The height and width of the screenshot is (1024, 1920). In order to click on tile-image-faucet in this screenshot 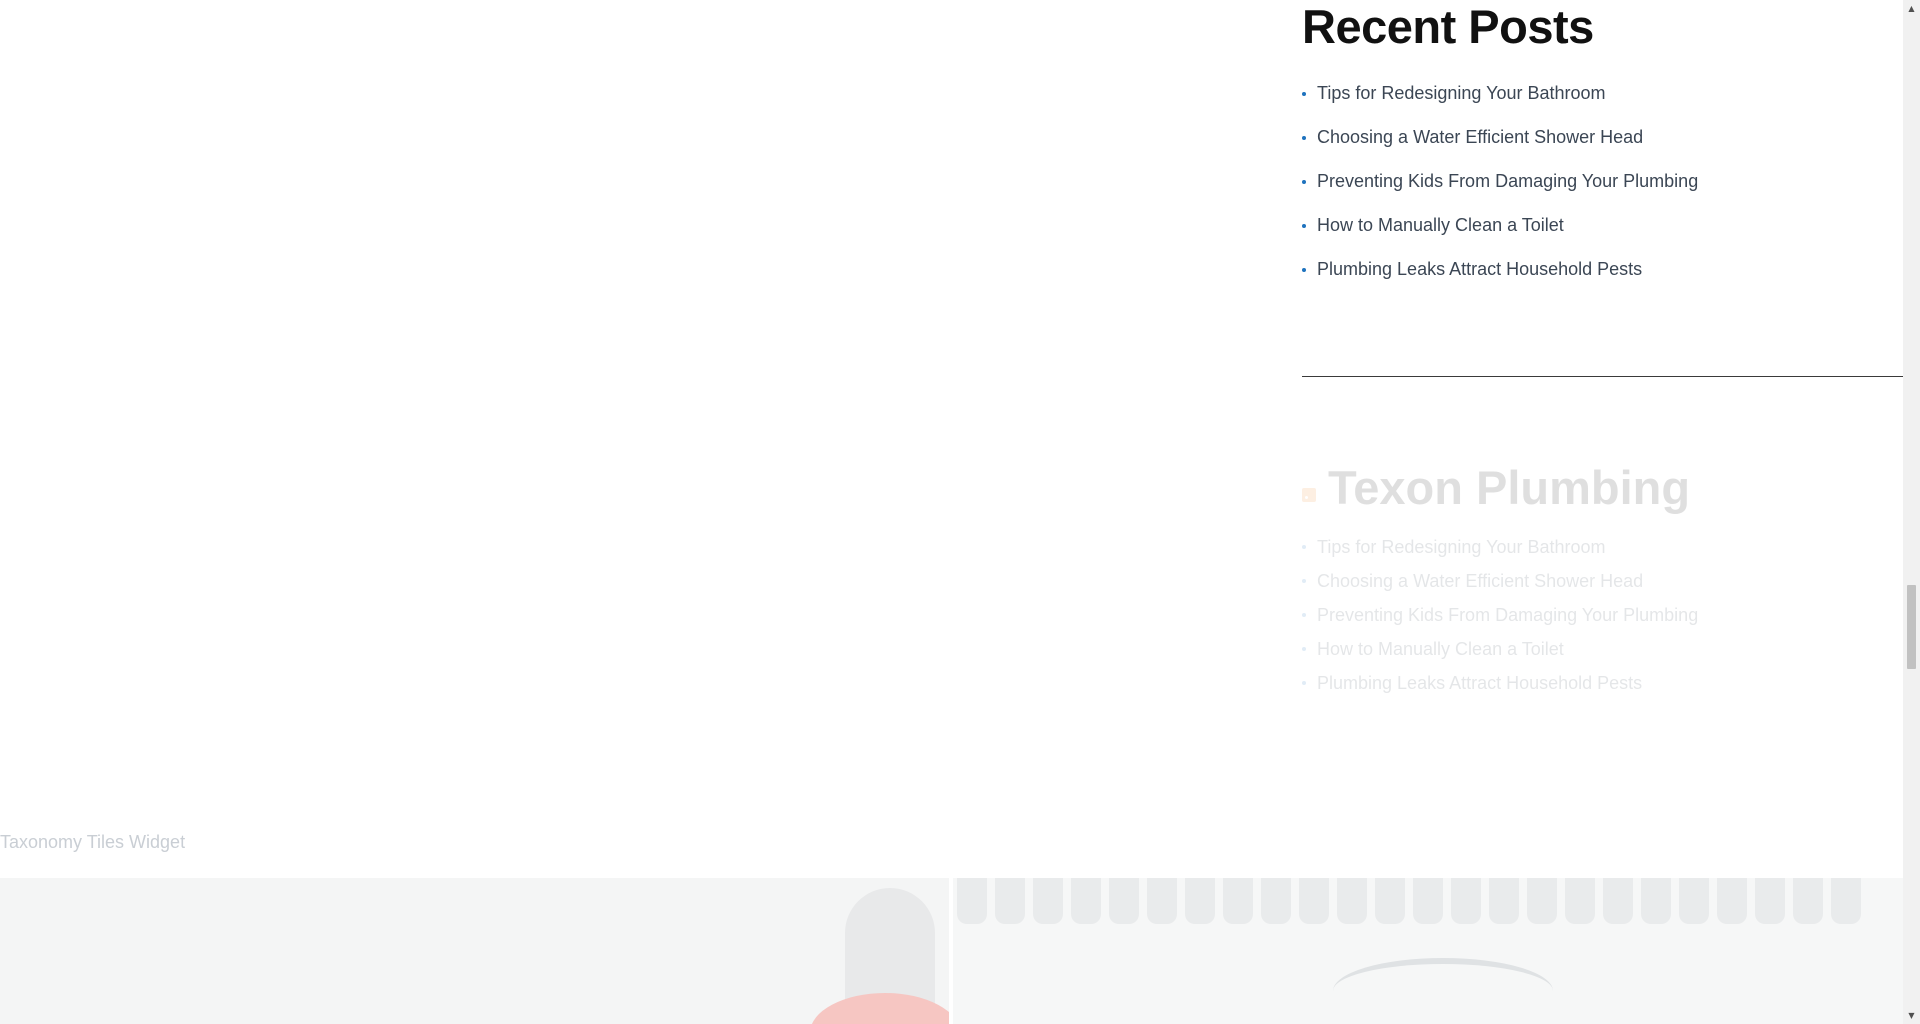, I will do `click(1443, 991)`.